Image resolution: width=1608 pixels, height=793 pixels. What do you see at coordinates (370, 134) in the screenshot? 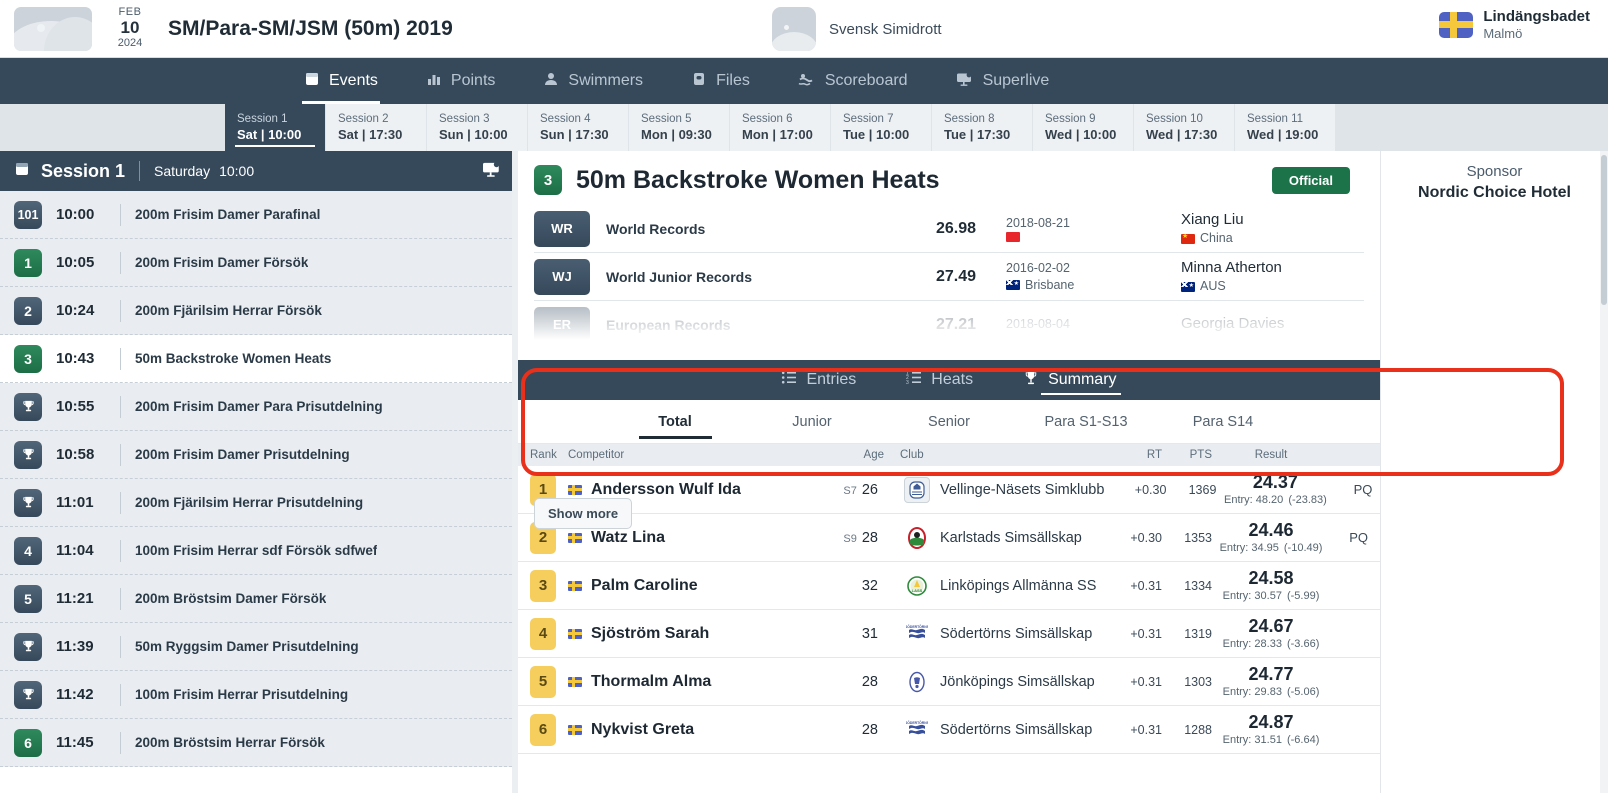
I see `session-time: Sat | 17:30` at bounding box center [370, 134].